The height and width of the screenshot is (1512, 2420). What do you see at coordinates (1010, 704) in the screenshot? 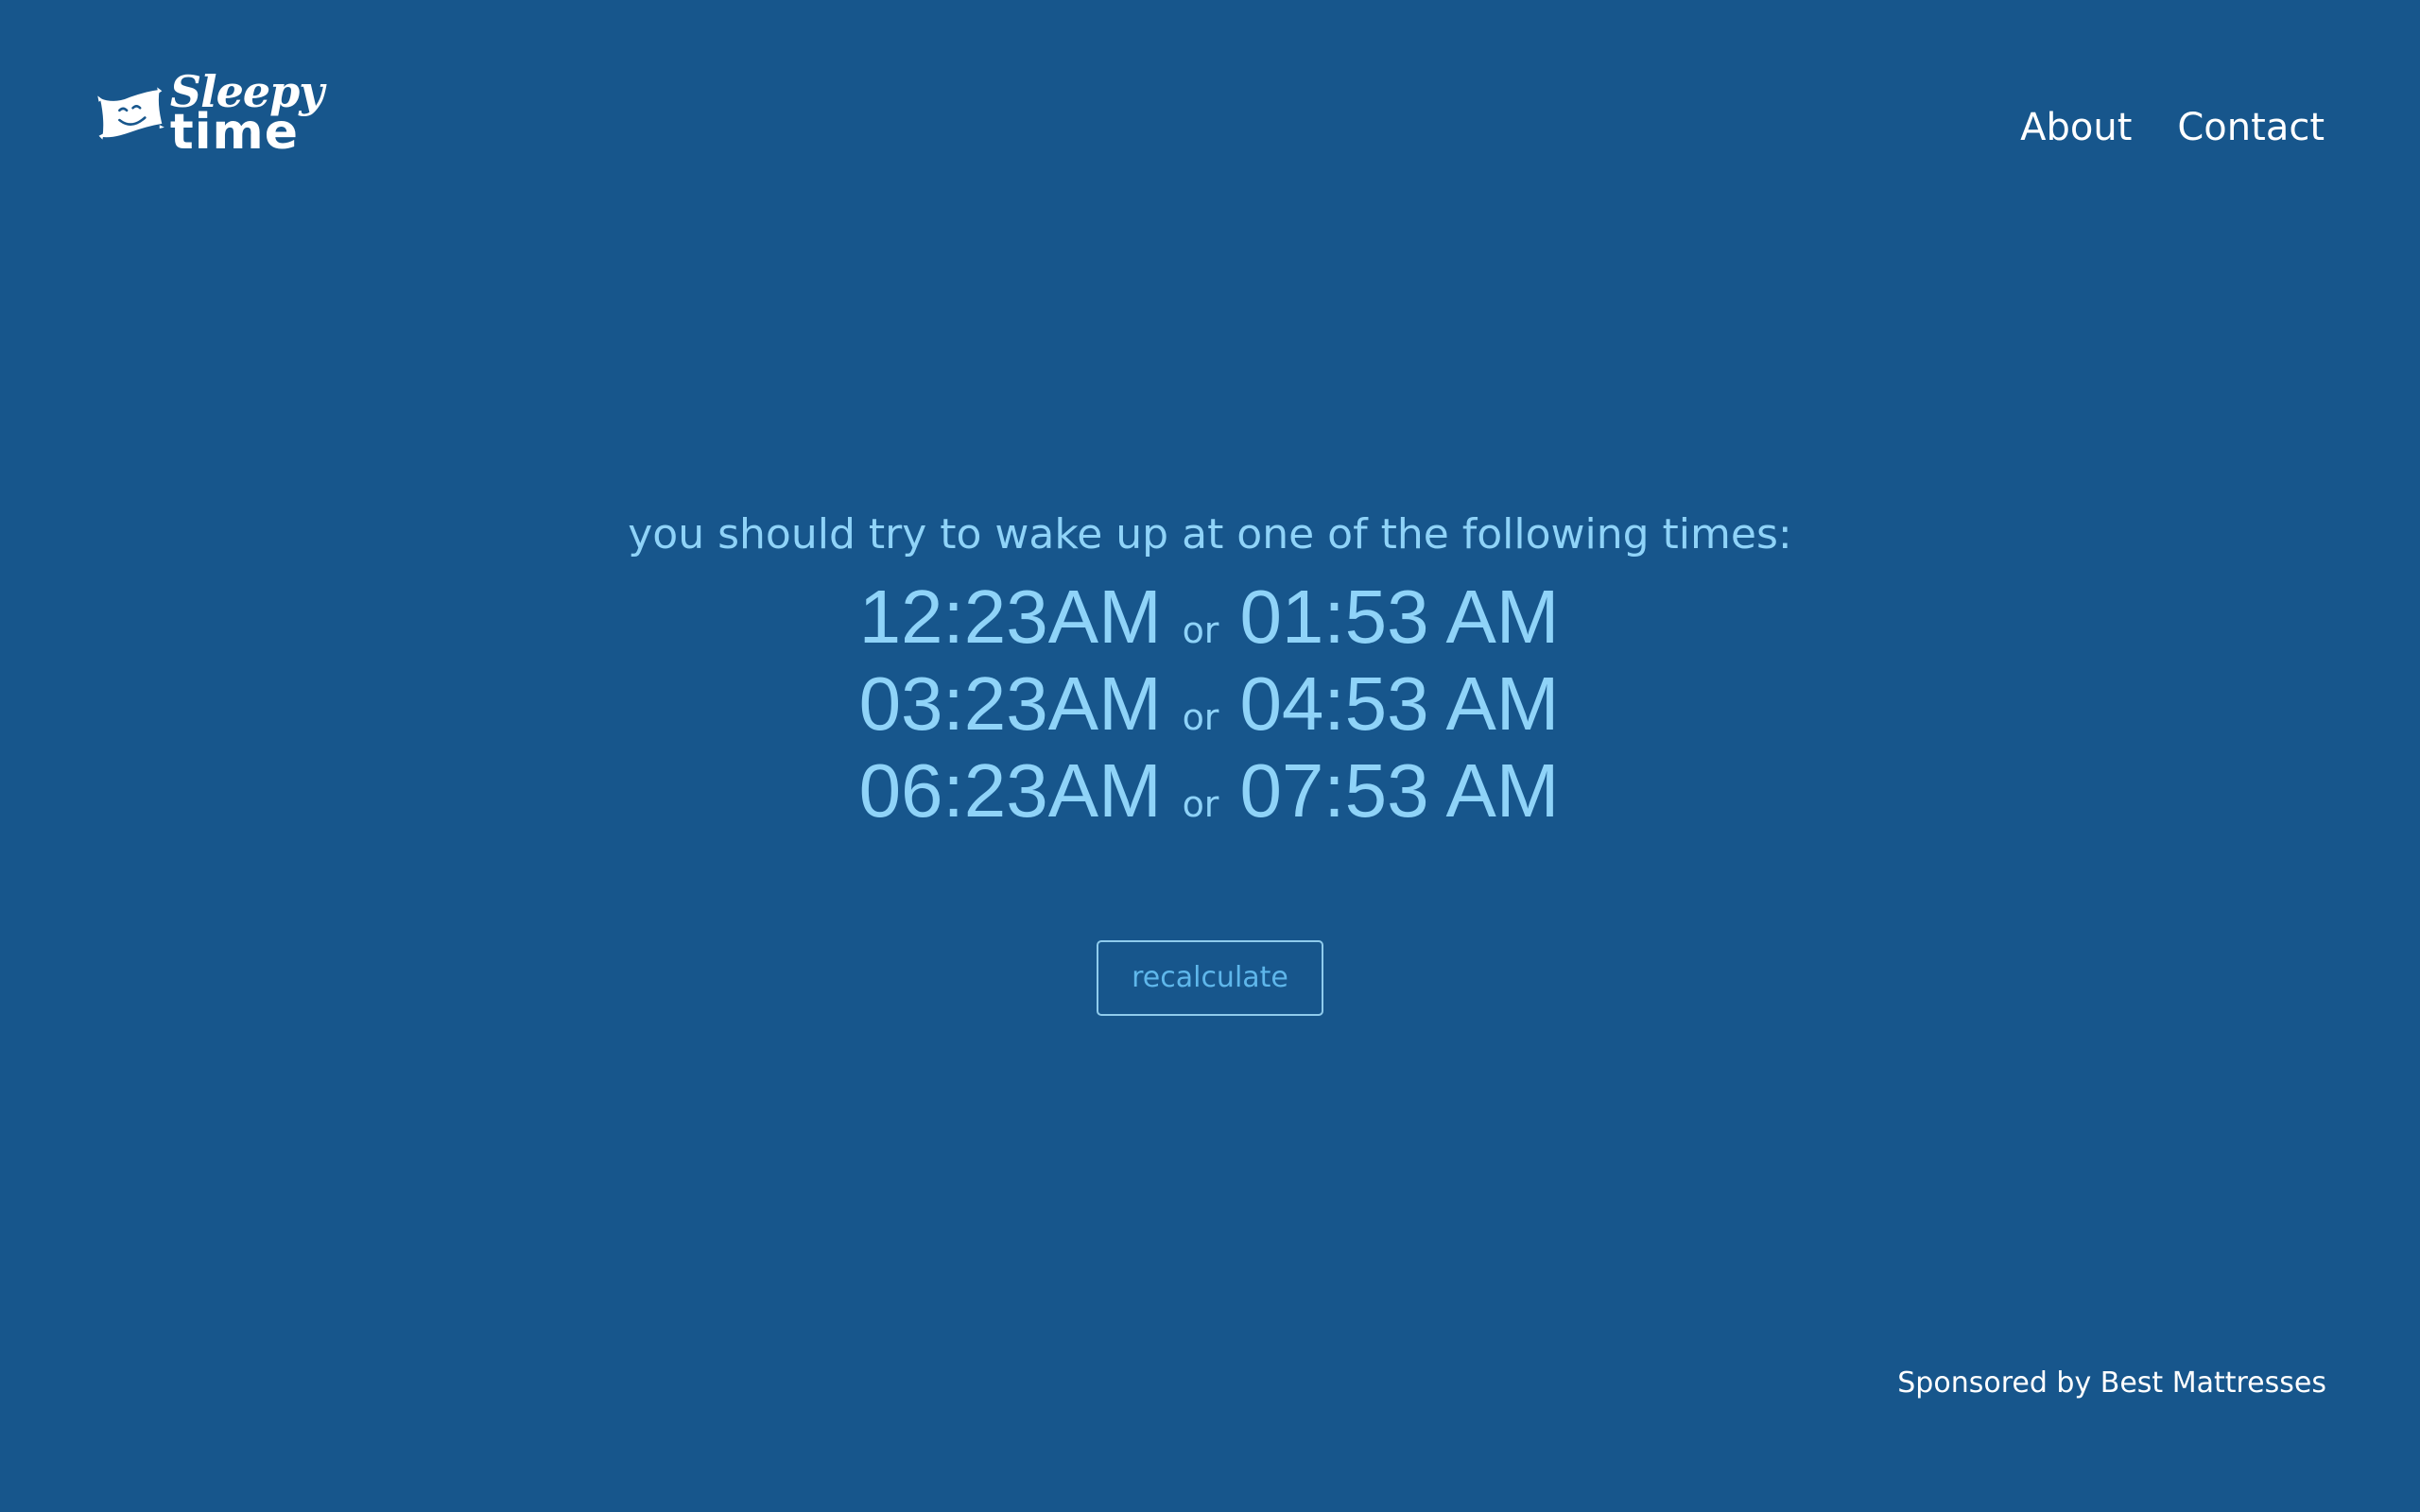
I see `wake-time-option: 03:23AM` at bounding box center [1010, 704].